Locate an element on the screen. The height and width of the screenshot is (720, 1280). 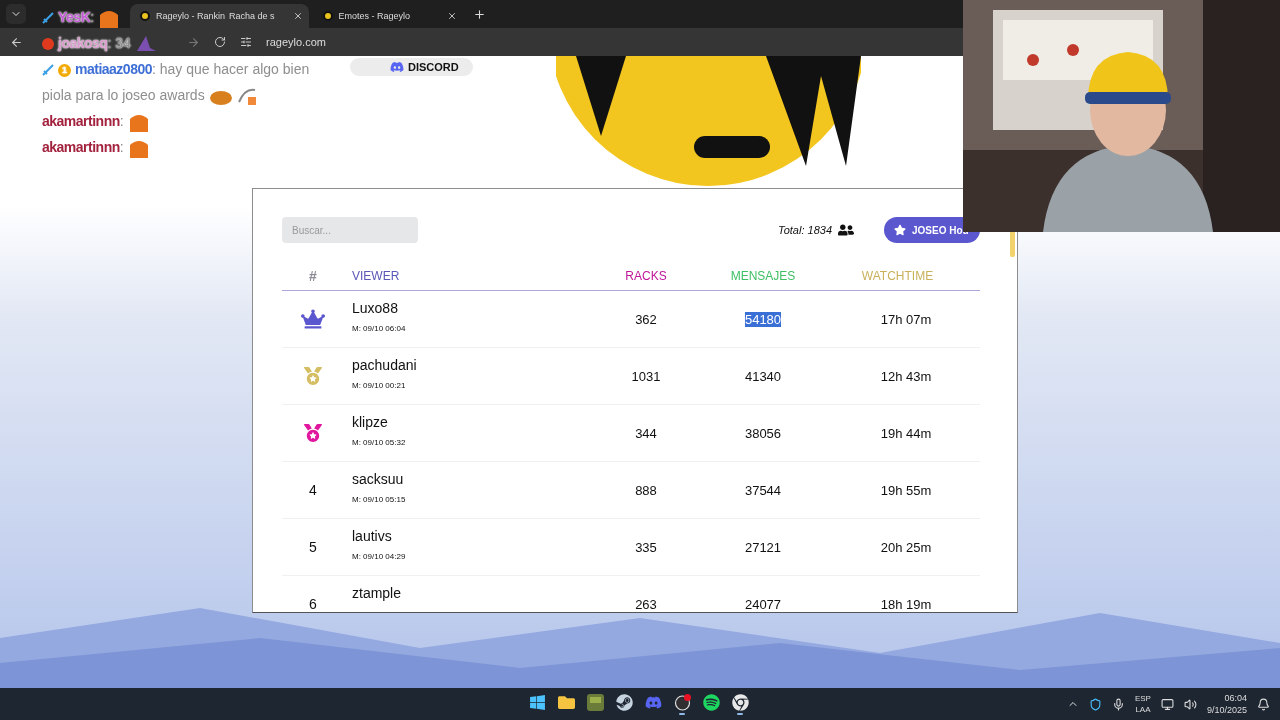
back-icon is located at coordinates (16, 42).